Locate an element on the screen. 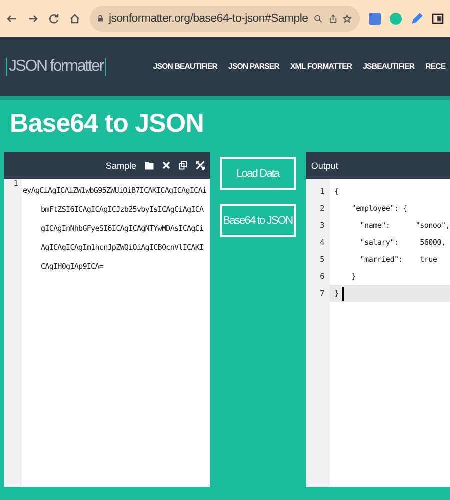 The width and height of the screenshot is (450, 500). pen-icon is located at coordinates (417, 18).